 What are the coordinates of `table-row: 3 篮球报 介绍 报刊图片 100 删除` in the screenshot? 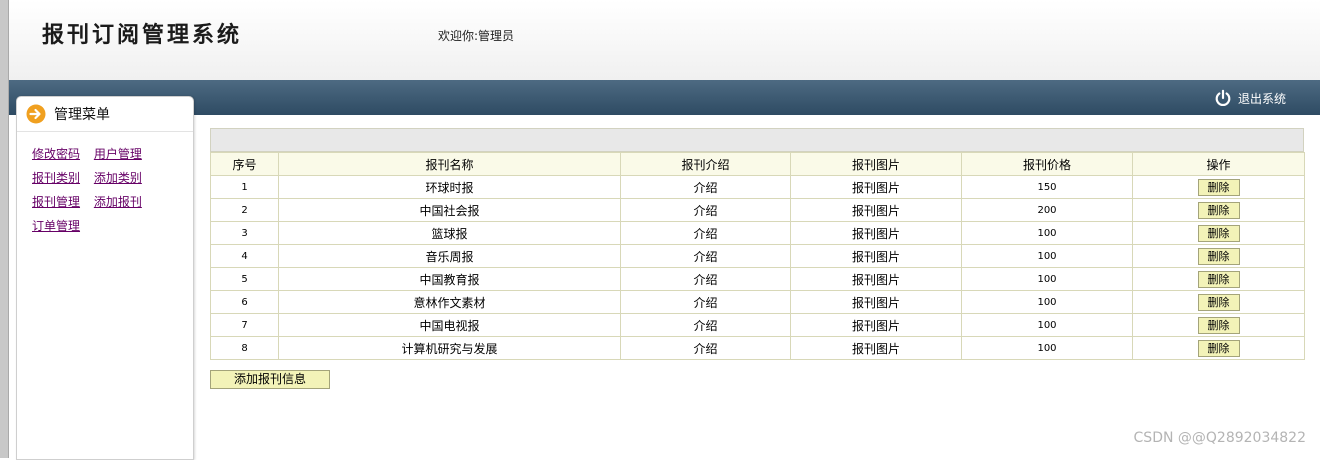 It's located at (757, 233).